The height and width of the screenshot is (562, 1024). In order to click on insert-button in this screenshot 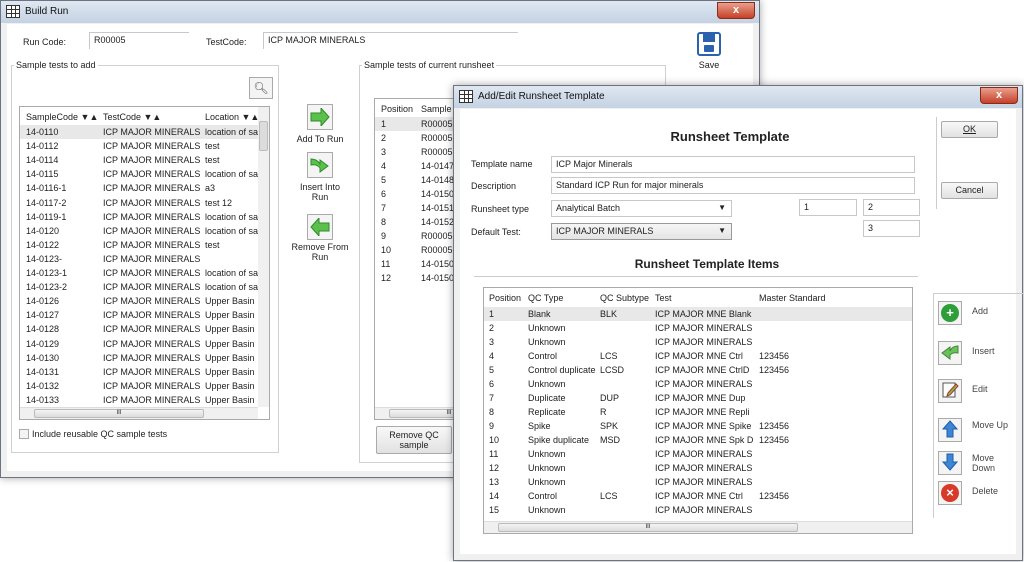, I will do `click(950, 353)`.